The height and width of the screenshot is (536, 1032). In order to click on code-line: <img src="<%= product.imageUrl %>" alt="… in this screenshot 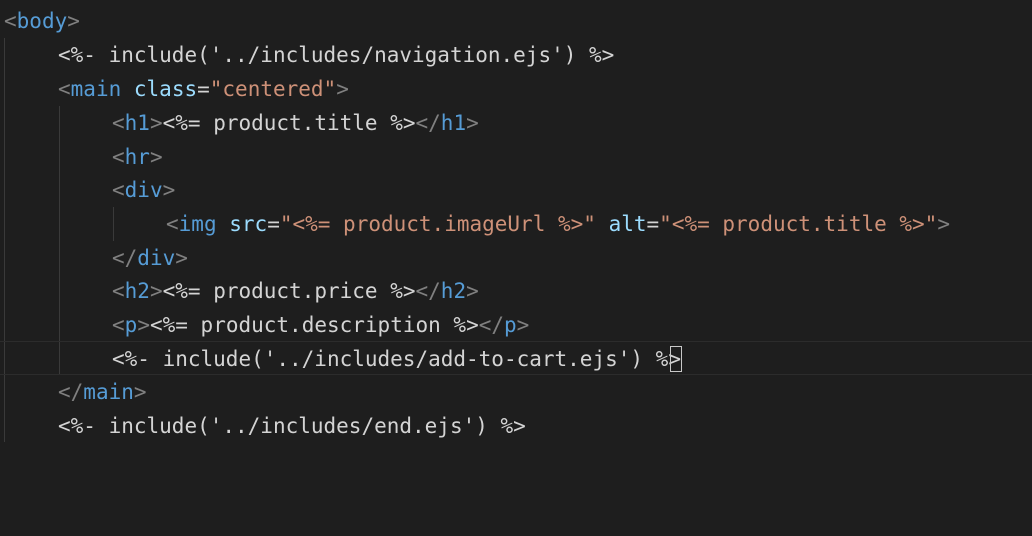, I will do `click(516, 224)`.